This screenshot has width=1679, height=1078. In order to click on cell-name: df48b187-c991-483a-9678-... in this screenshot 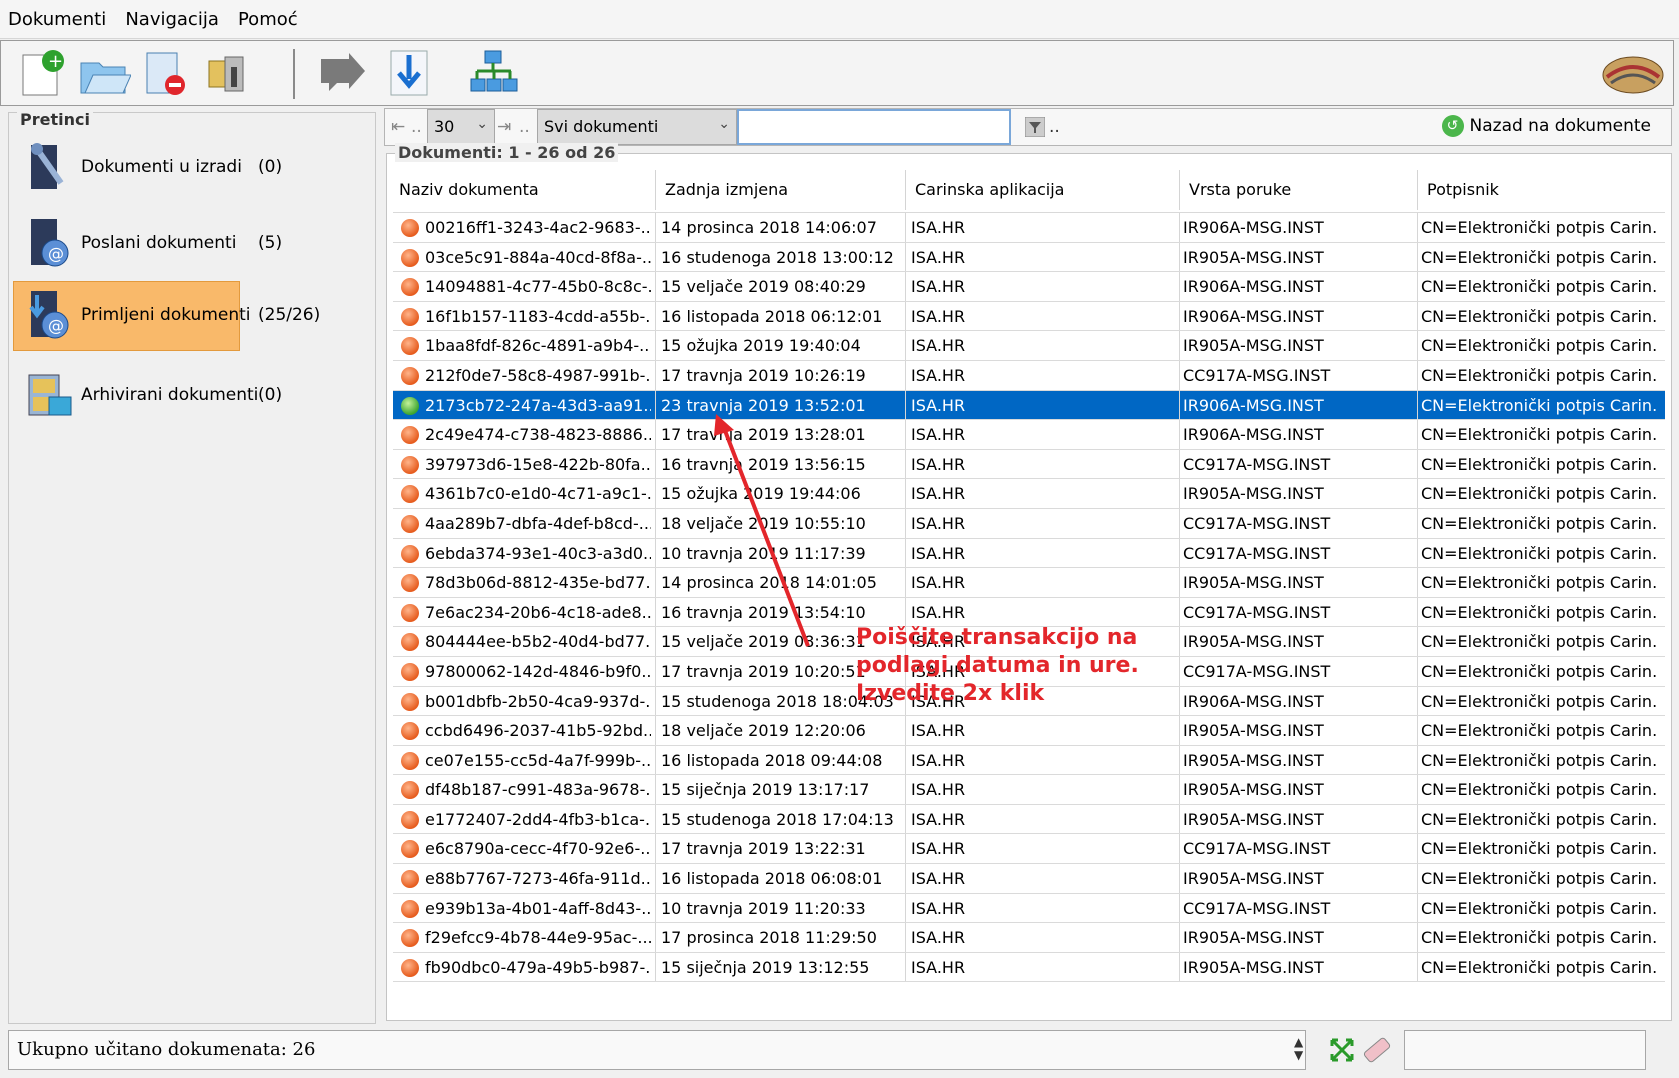, I will do `click(538, 790)`.